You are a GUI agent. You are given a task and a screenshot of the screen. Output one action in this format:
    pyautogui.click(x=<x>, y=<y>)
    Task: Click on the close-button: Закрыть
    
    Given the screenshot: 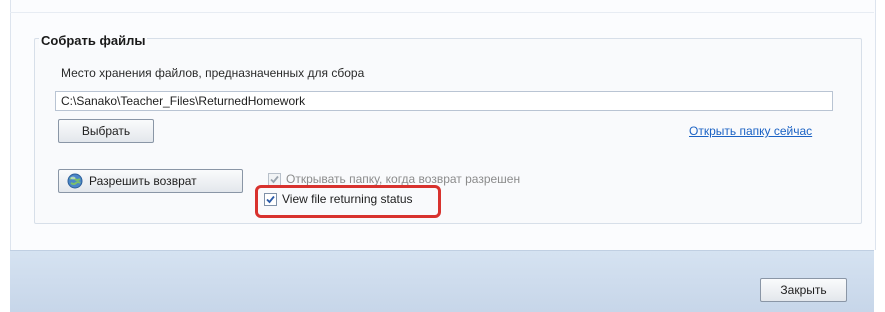 What is the action you would take?
    pyautogui.click(x=803, y=290)
    